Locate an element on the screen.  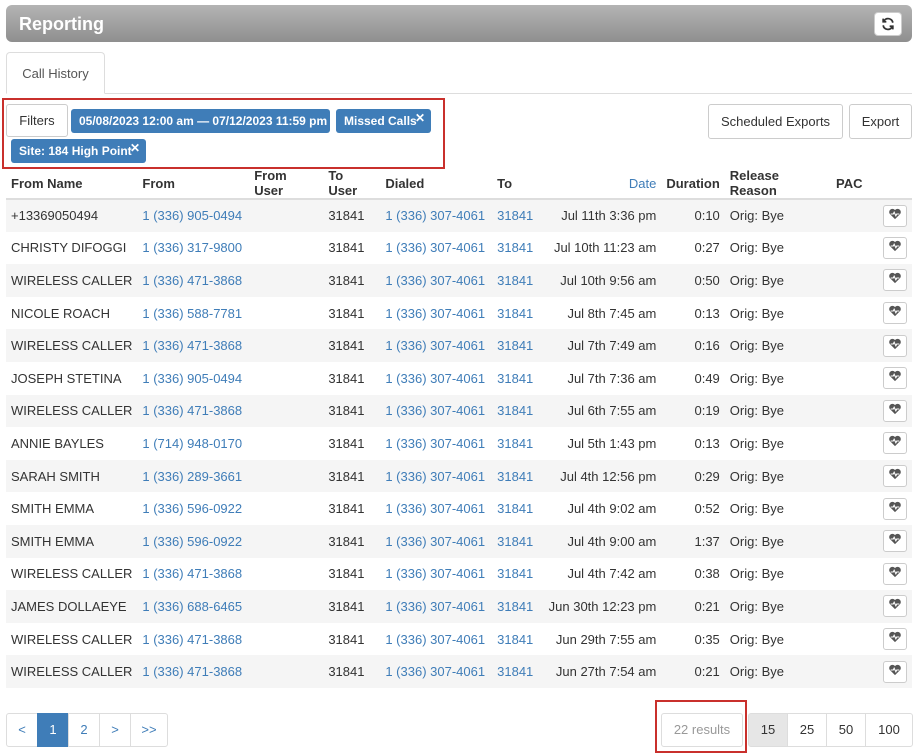
page-prev-button: < is located at coordinates (22, 730).